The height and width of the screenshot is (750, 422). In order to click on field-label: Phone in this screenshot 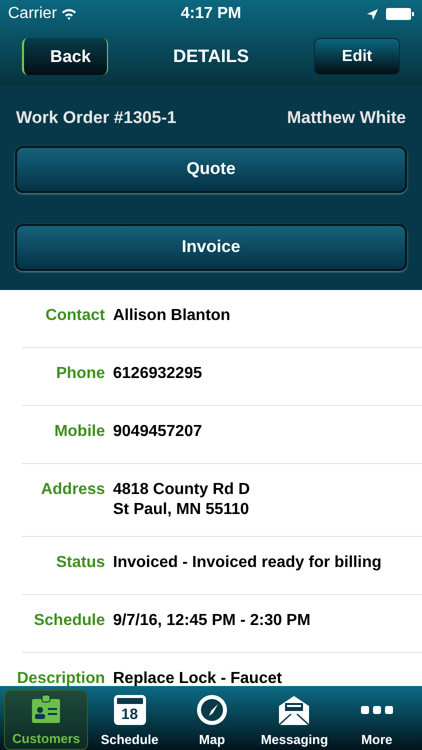, I will do `click(80, 374)`.